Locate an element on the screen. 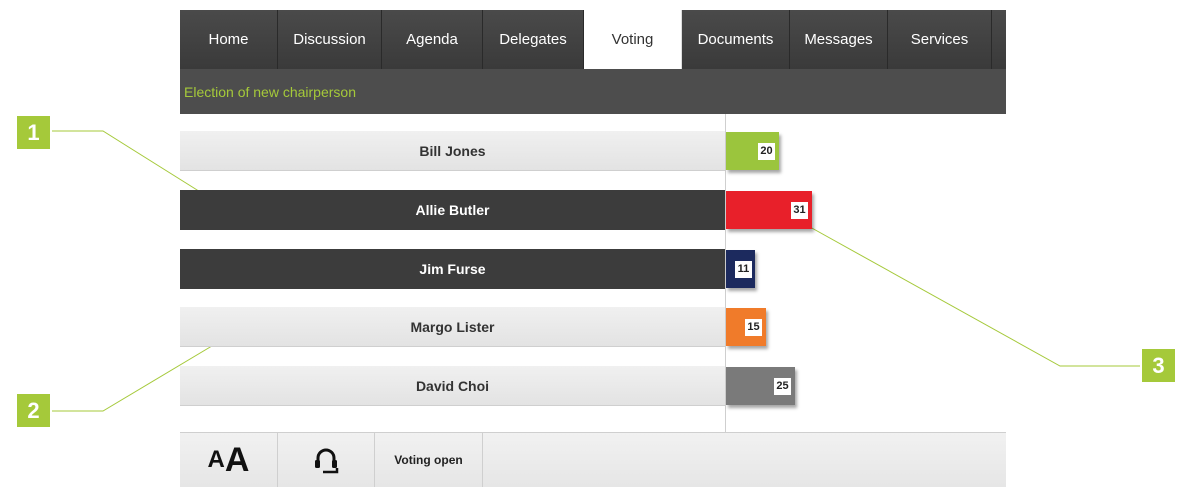  candidate-margo-lister: Margo Lister is located at coordinates (452, 327).